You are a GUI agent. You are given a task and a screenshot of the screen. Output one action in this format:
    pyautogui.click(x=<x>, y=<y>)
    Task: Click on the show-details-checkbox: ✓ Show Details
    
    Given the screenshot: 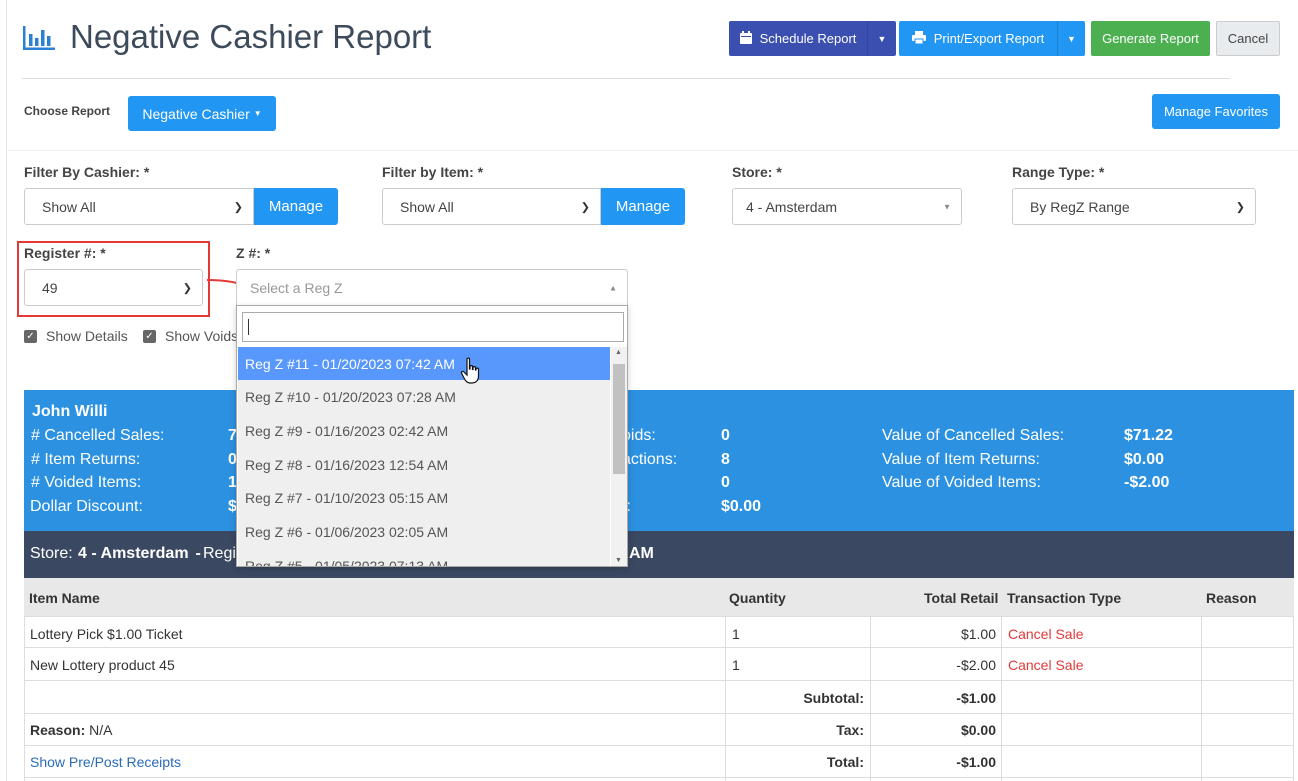 What is the action you would take?
    pyautogui.click(x=76, y=336)
    